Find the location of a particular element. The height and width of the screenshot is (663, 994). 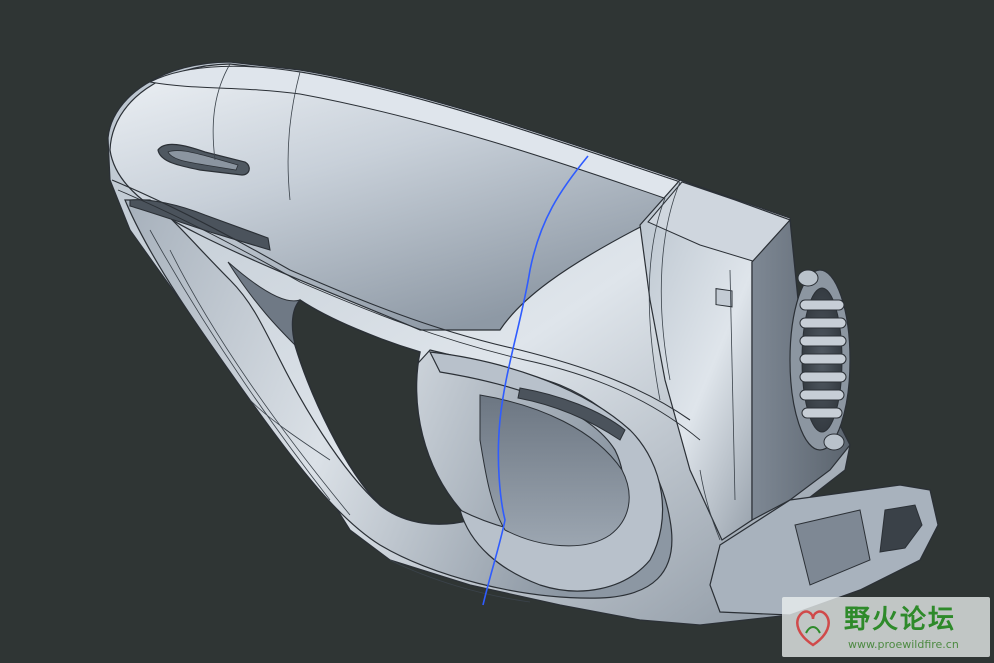

nose-tab is located at coordinates (724, 298).